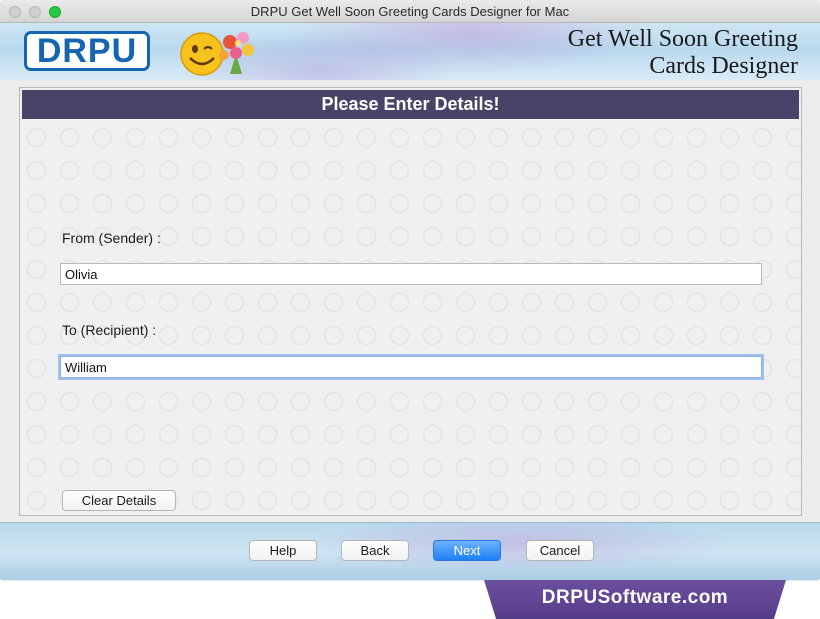 This screenshot has width=820, height=619. Describe the element at coordinates (217, 54) in the screenshot. I see `smiley-flowers-icon` at that location.